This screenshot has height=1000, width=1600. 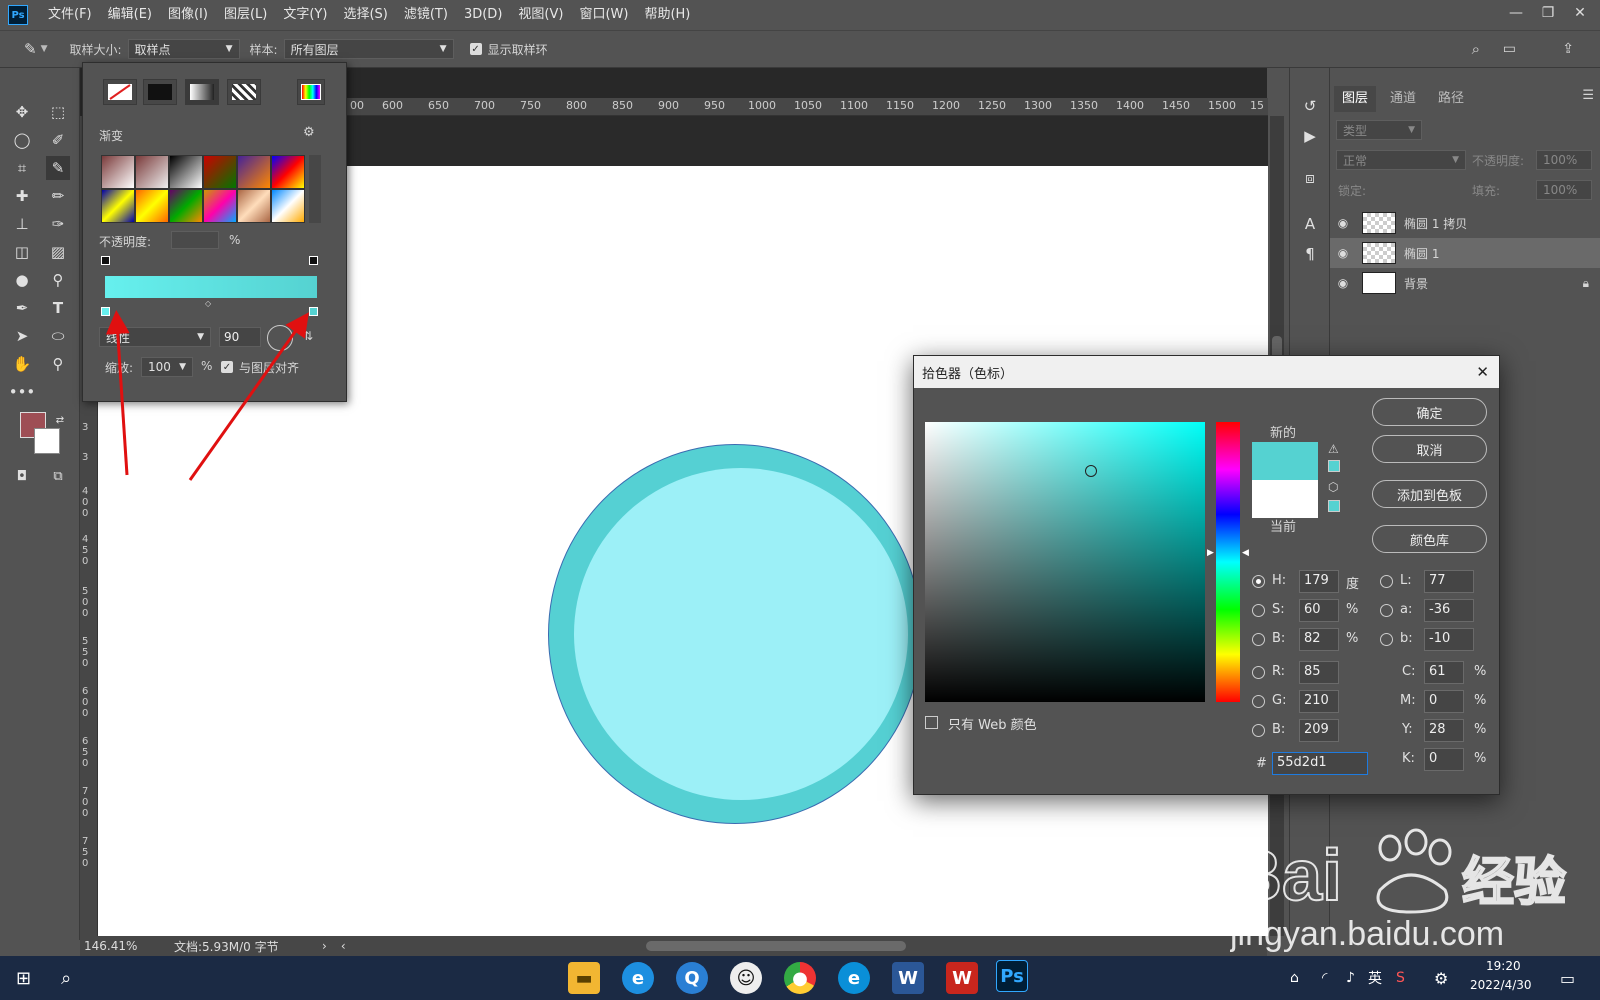 What do you see at coordinates (1451, 99) in the screenshot?
I see `tab-paths: 路径` at bounding box center [1451, 99].